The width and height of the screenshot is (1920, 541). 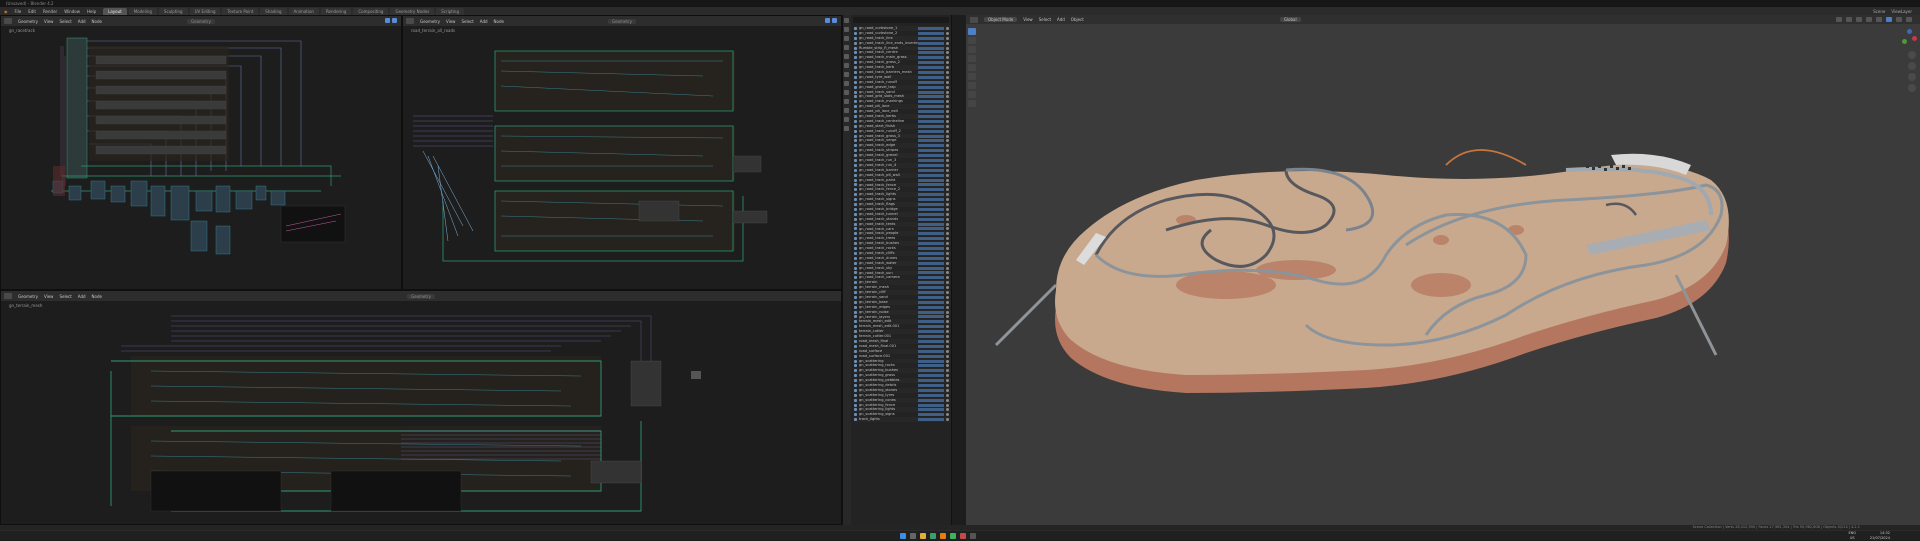 I want to click on menu-window: Window, so click(x=72, y=11).